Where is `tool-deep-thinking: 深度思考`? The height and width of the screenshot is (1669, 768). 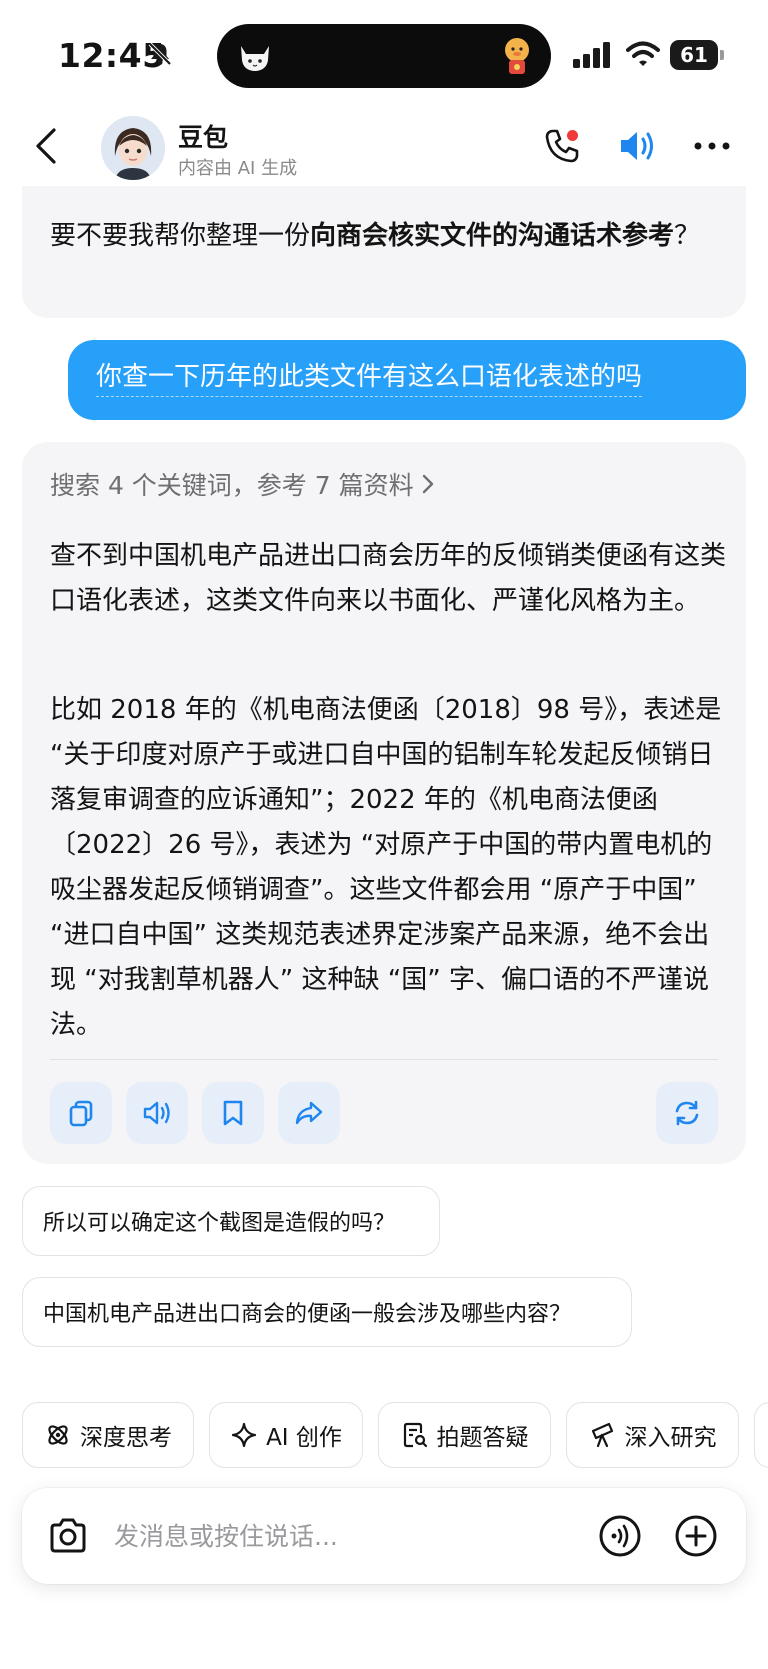 tool-deep-thinking: 深度思考 is located at coordinates (108, 1435).